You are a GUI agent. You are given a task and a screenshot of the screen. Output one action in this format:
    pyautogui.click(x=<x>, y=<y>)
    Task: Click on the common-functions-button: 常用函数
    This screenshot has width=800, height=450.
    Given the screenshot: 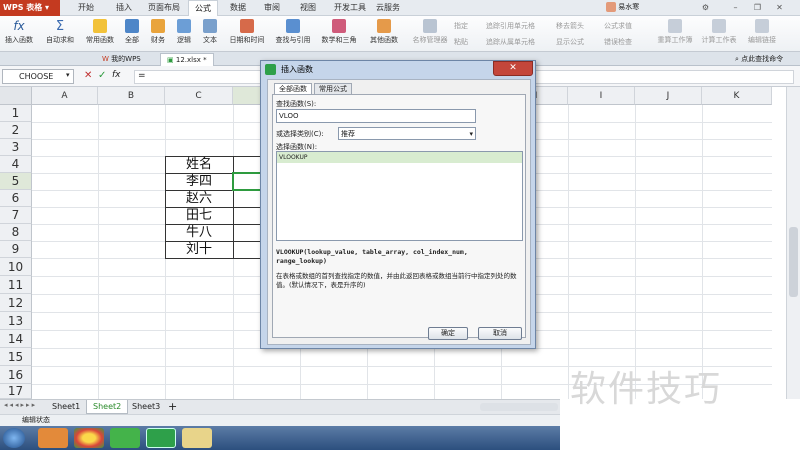 What is the action you would take?
    pyautogui.click(x=100, y=34)
    